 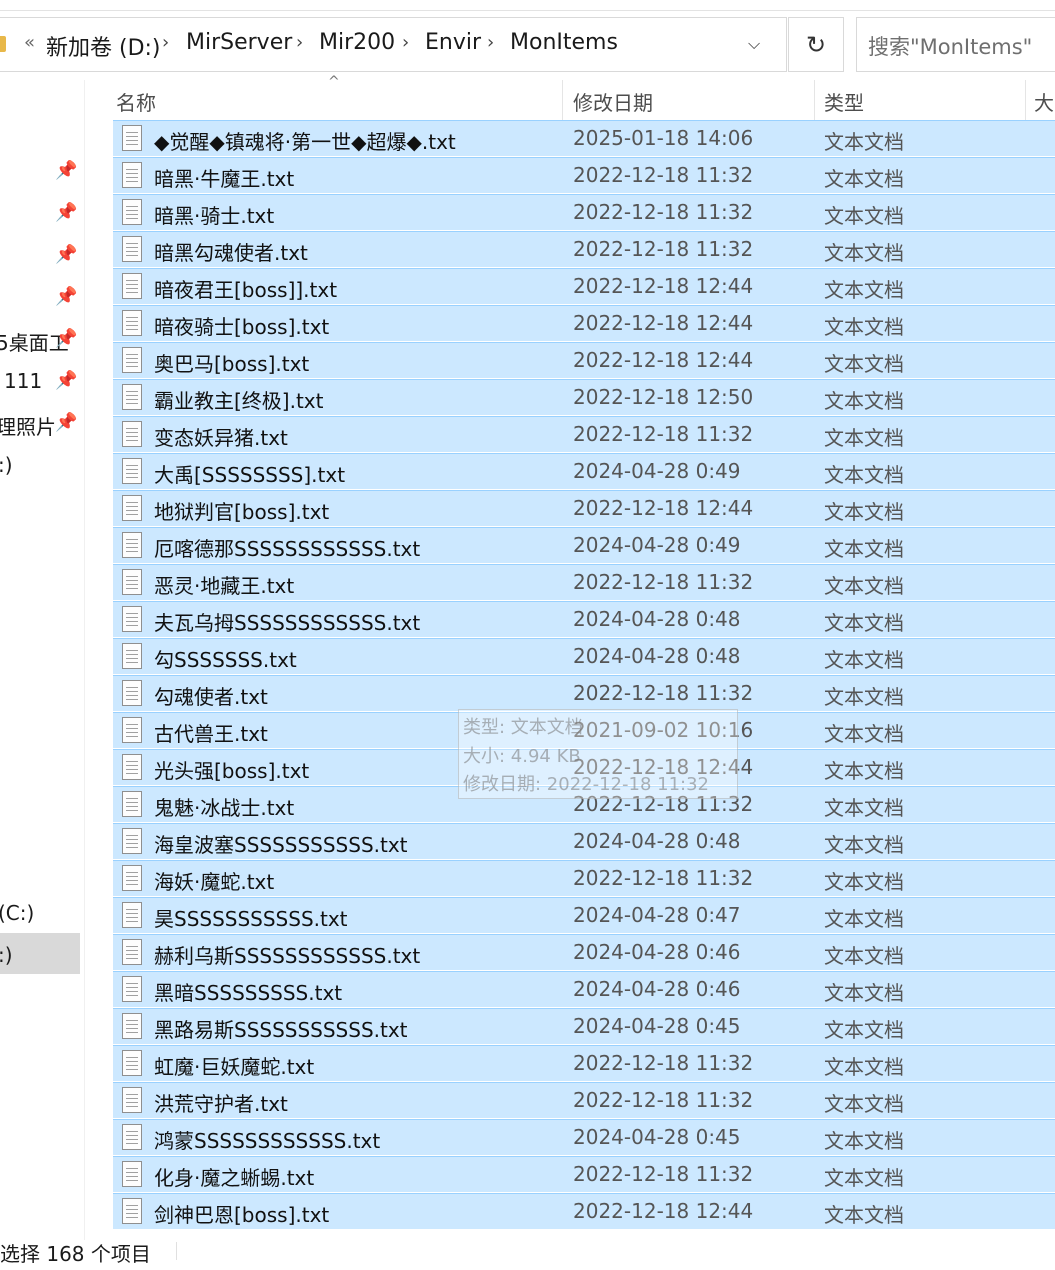 What do you see at coordinates (231, 253) in the screenshot?
I see `file-name: 暗黑勾魂使者.txt` at bounding box center [231, 253].